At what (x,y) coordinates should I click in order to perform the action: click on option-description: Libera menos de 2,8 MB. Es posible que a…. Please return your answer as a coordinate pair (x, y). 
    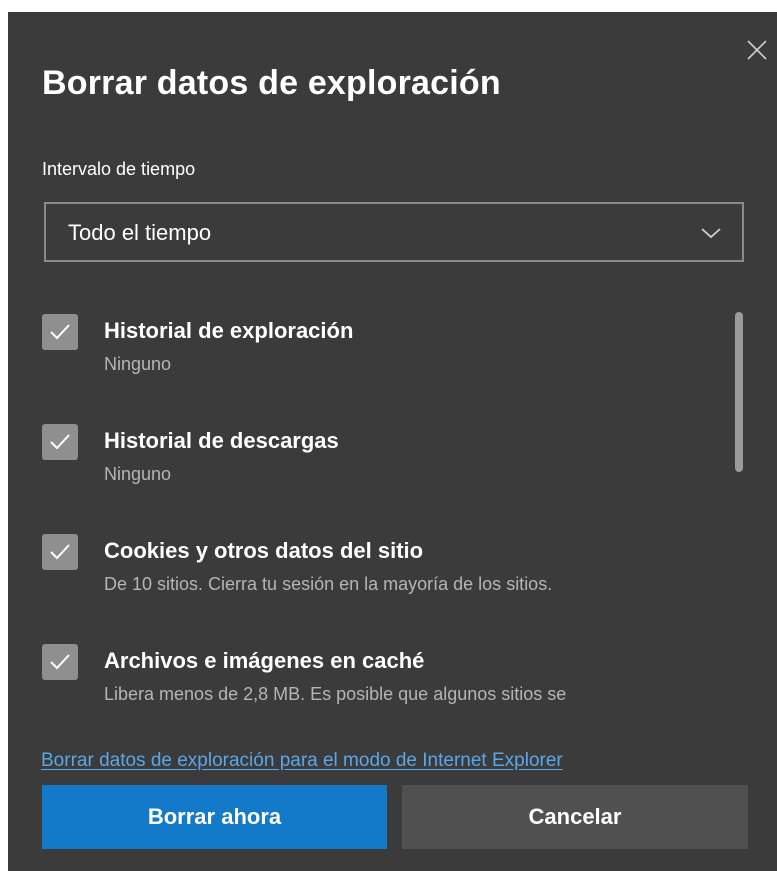
    Looking at the image, I should click on (335, 694).